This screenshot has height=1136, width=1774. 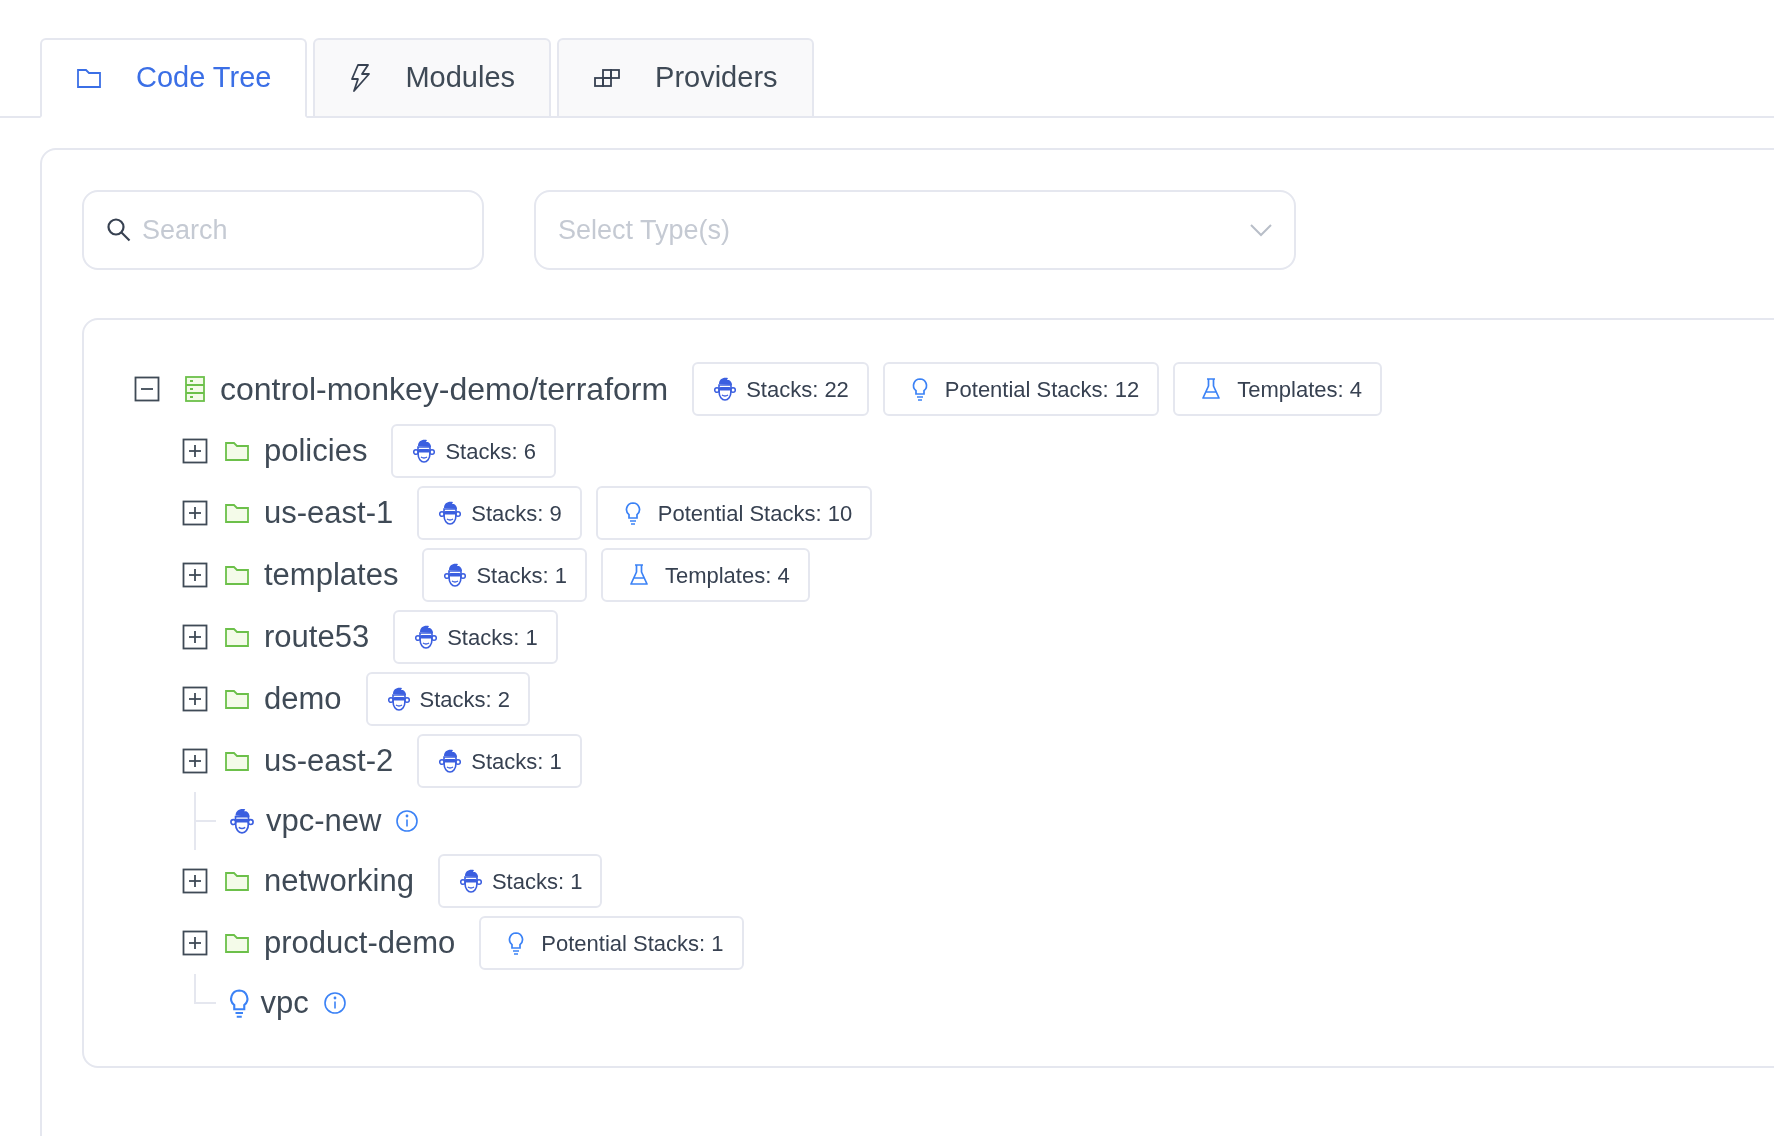 What do you see at coordinates (473, 451) in the screenshot?
I see `count-badge: Stacks: 6` at bounding box center [473, 451].